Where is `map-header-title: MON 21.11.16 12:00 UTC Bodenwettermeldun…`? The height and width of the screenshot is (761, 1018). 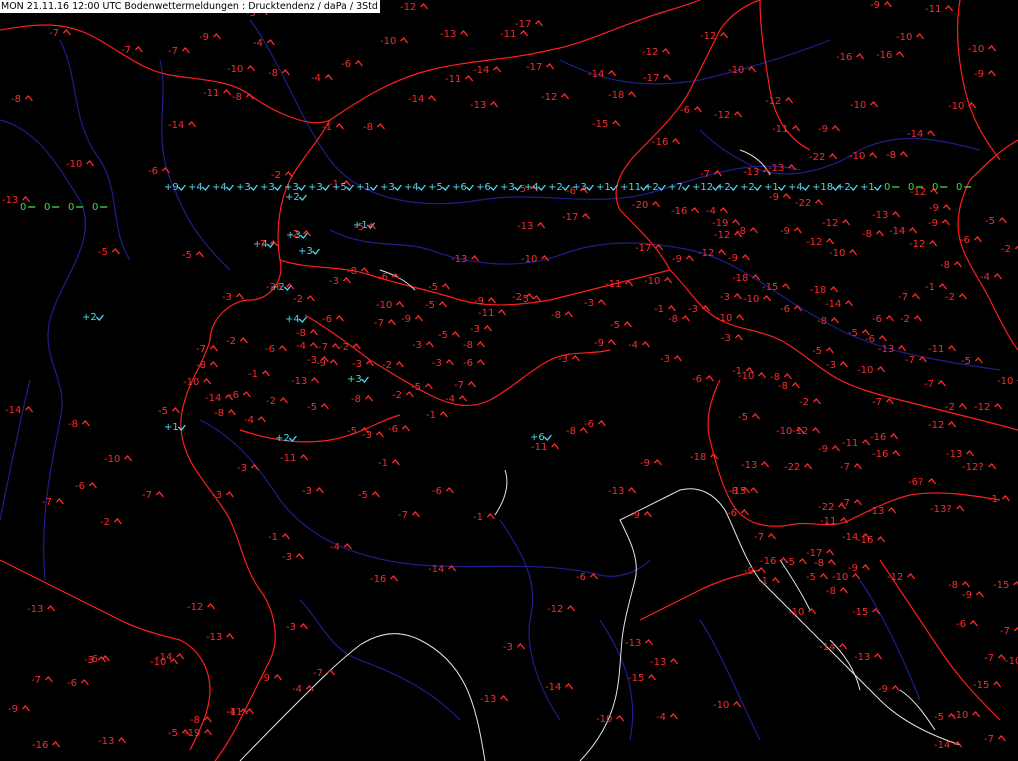
map-header-title: MON 21.11.16 12:00 UTC Bodenwettermeldun… is located at coordinates (190, 6).